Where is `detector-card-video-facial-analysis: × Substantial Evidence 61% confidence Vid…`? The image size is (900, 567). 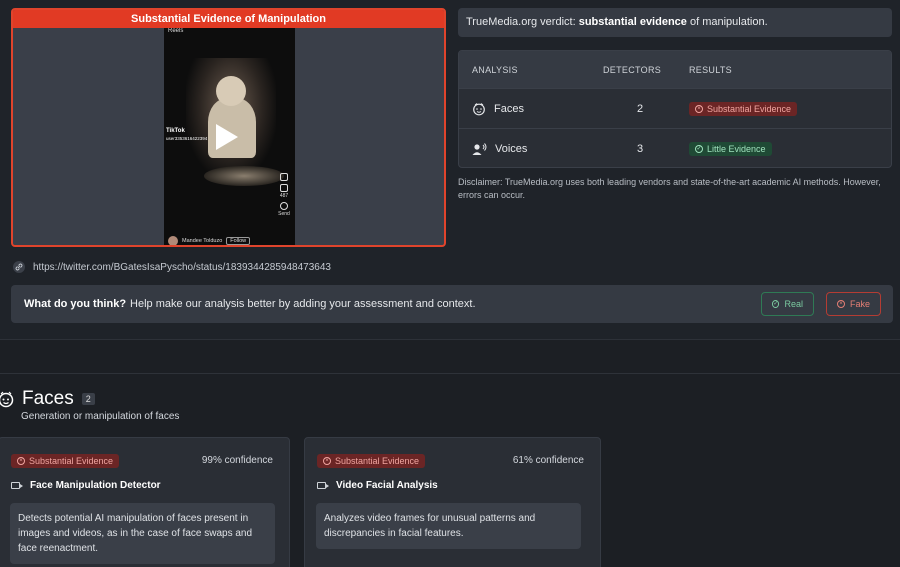
detector-card-video-facial-analysis: × Substantial Evidence 61% confidence Vid… is located at coordinates (452, 502).